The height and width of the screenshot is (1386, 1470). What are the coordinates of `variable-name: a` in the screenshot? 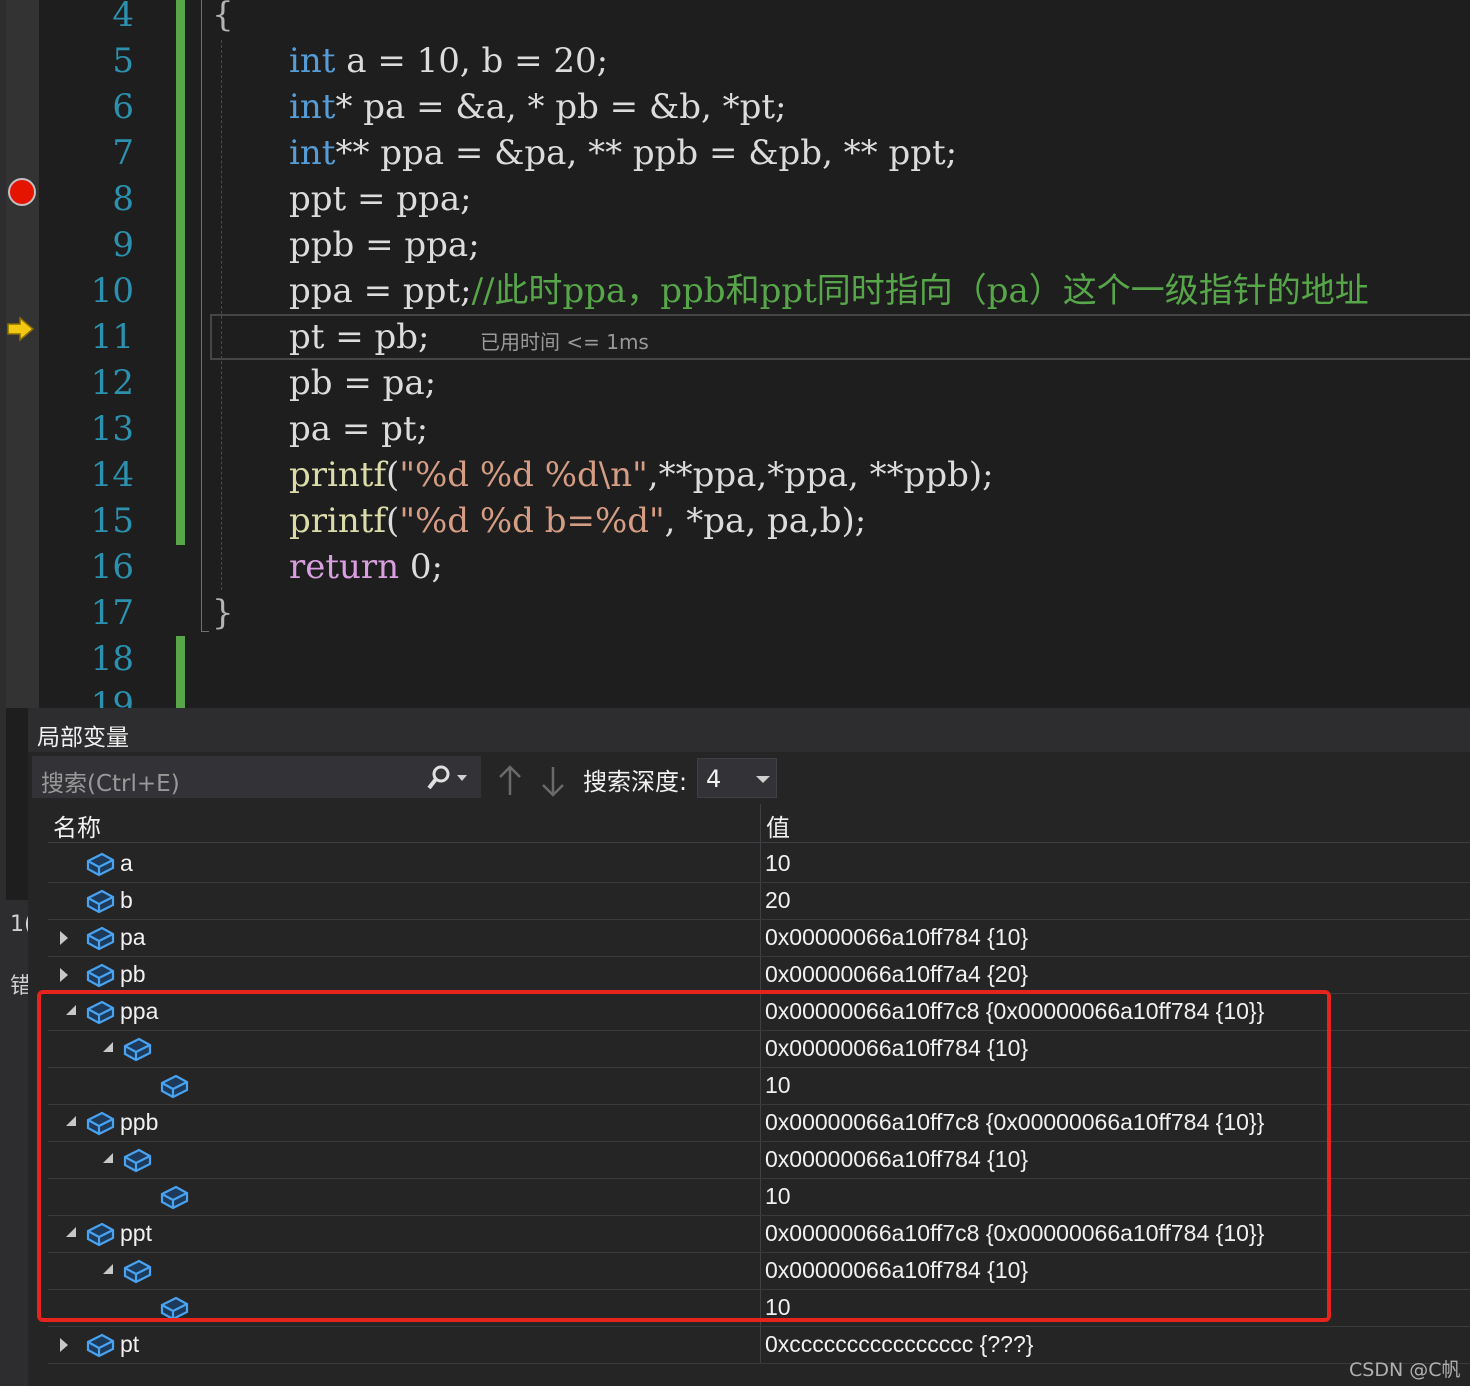 It's located at (126, 863).